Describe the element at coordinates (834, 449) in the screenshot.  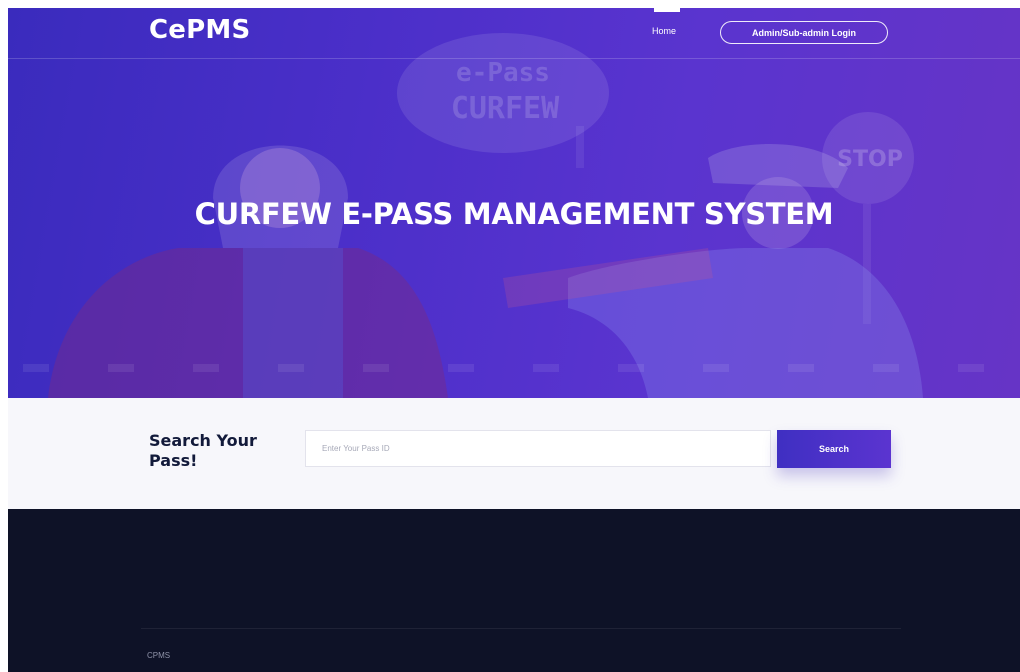
I see `search-button: Search` at that location.